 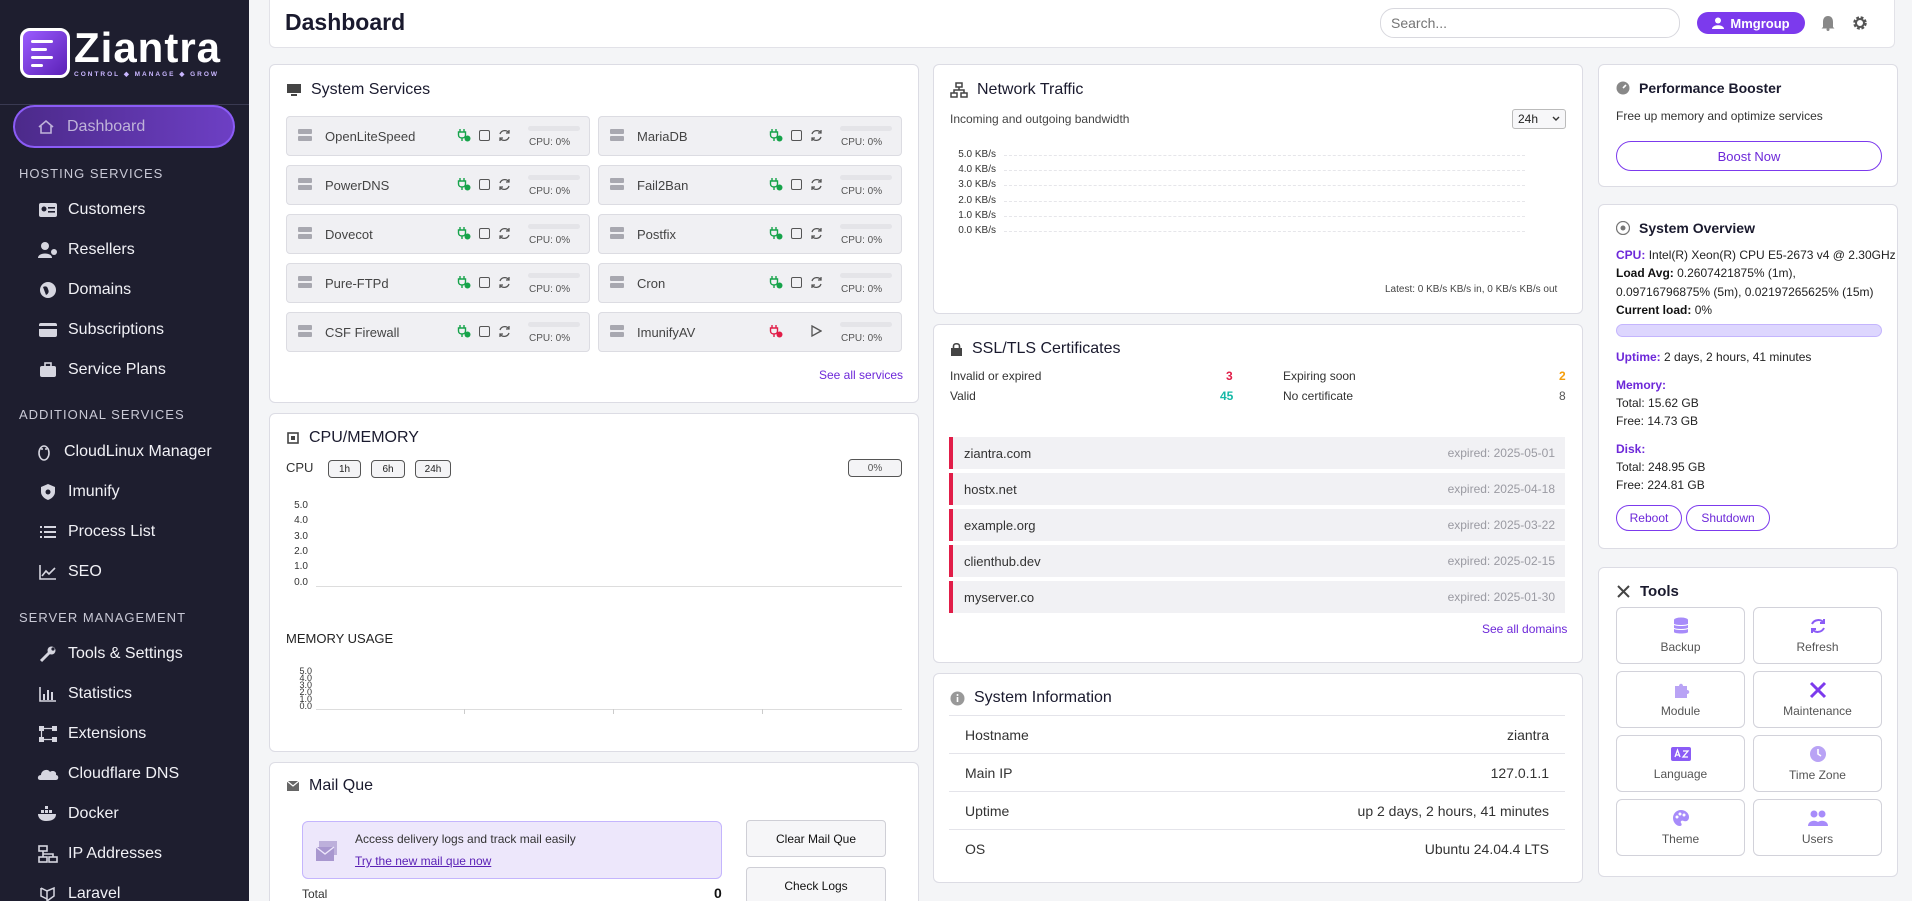 What do you see at coordinates (48, 854) in the screenshot?
I see `network-icon` at bounding box center [48, 854].